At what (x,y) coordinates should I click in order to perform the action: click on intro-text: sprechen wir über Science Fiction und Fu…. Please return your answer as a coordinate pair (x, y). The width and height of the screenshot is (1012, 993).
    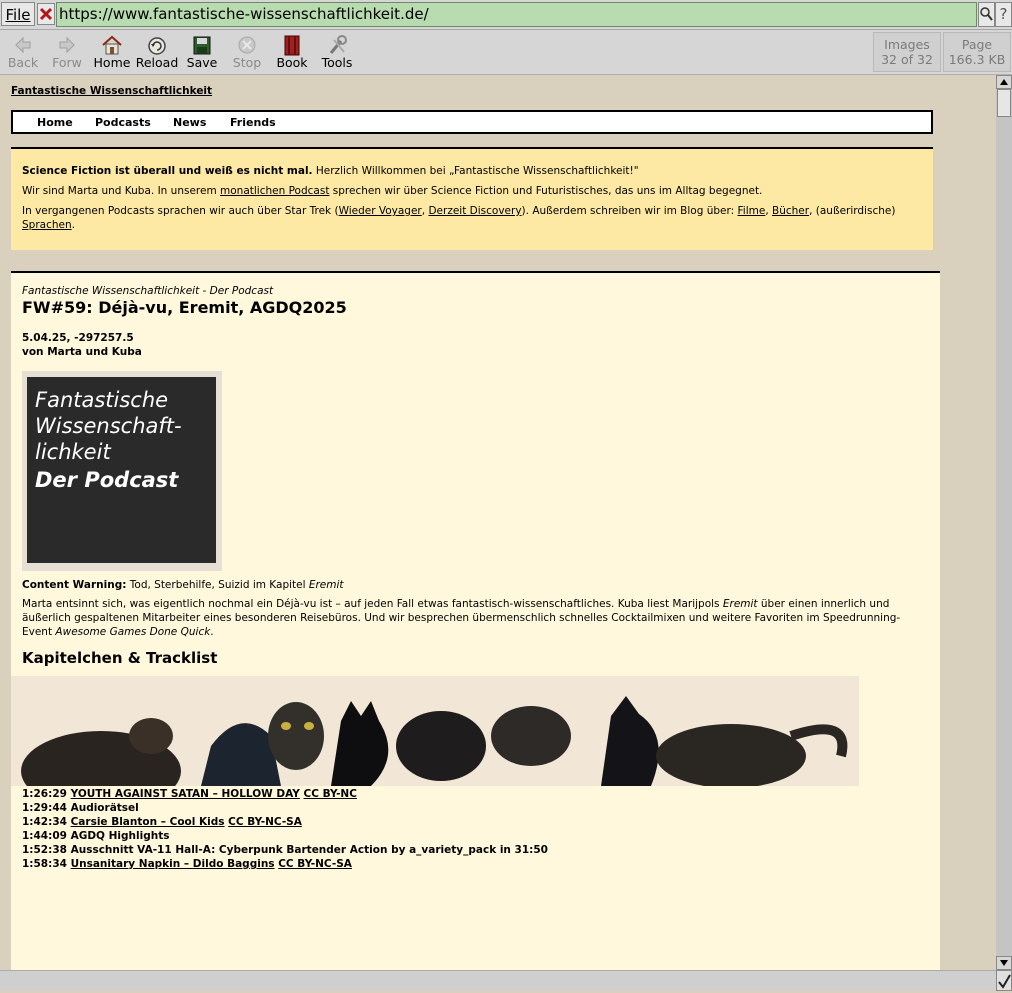
    Looking at the image, I should click on (546, 191).